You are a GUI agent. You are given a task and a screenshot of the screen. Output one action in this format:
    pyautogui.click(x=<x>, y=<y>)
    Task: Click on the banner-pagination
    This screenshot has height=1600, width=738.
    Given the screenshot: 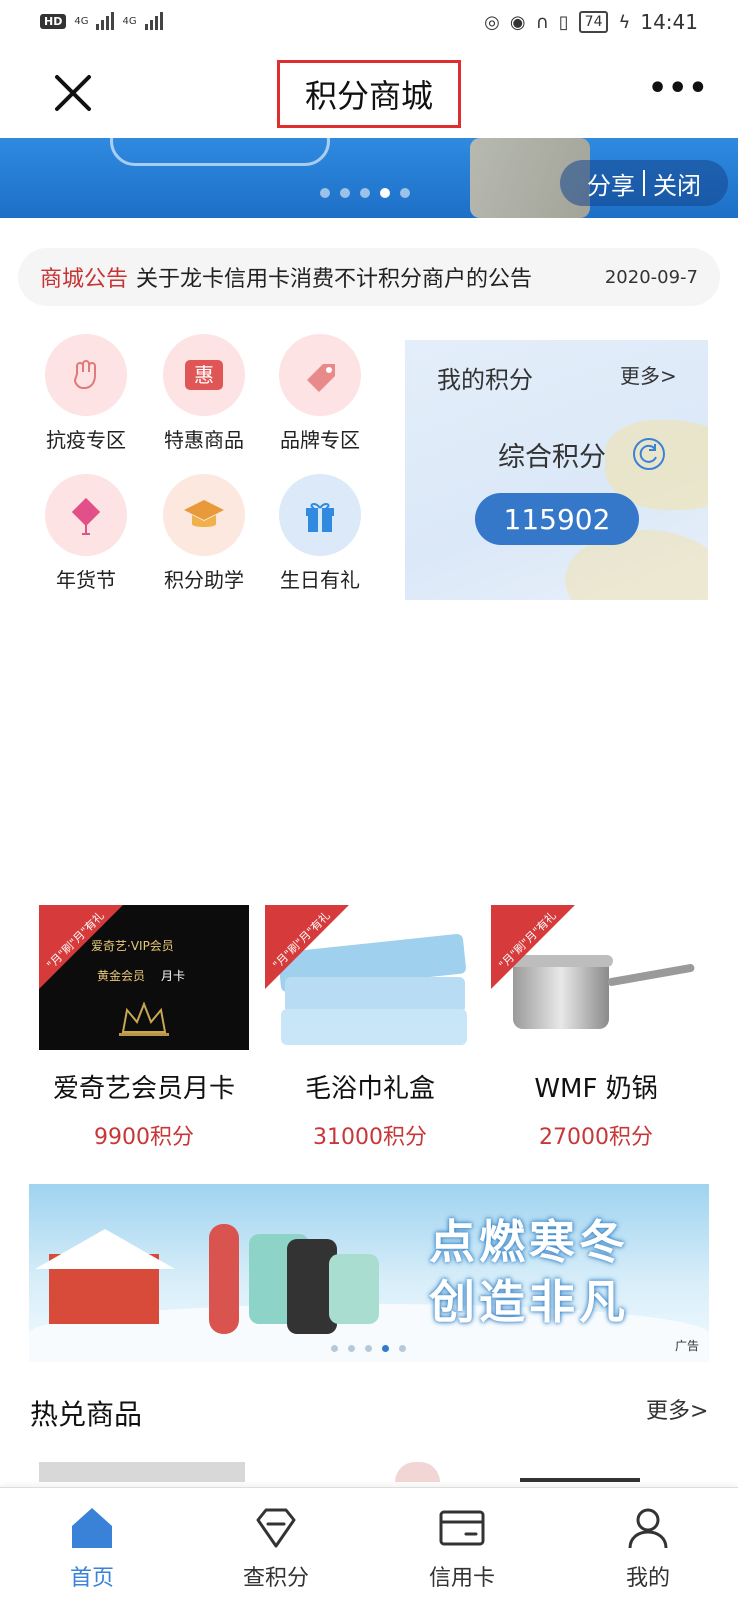 What is the action you would take?
    pyautogui.click(x=365, y=193)
    